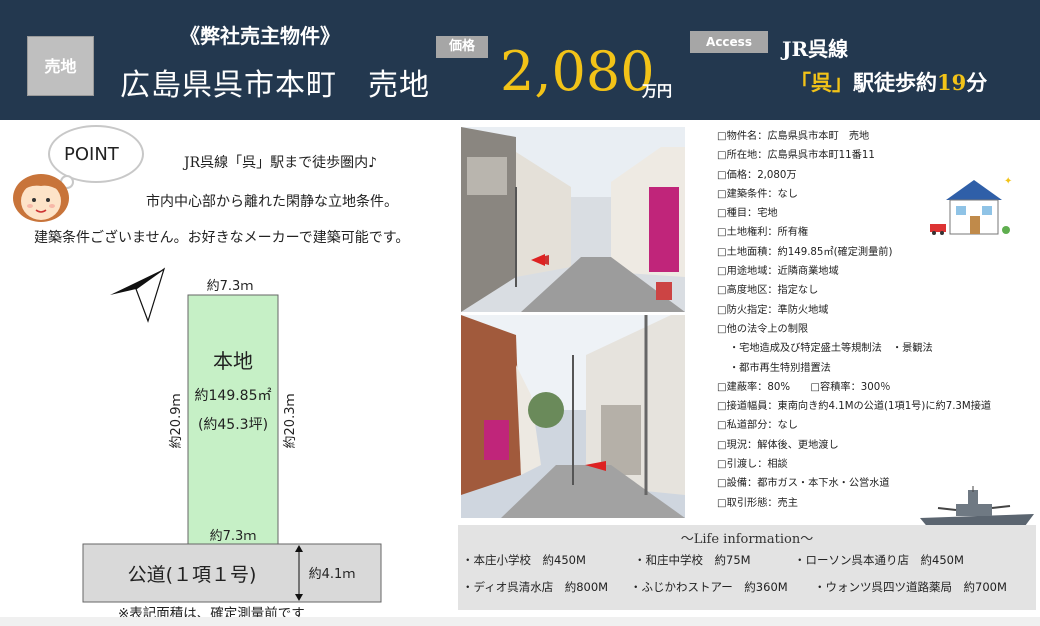 Image resolution: width=1040 pixels, height=626 pixels. What do you see at coordinates (462, 47) in the screenshot?
I see `price-badge: 価格` at bounding box center [462, 47].